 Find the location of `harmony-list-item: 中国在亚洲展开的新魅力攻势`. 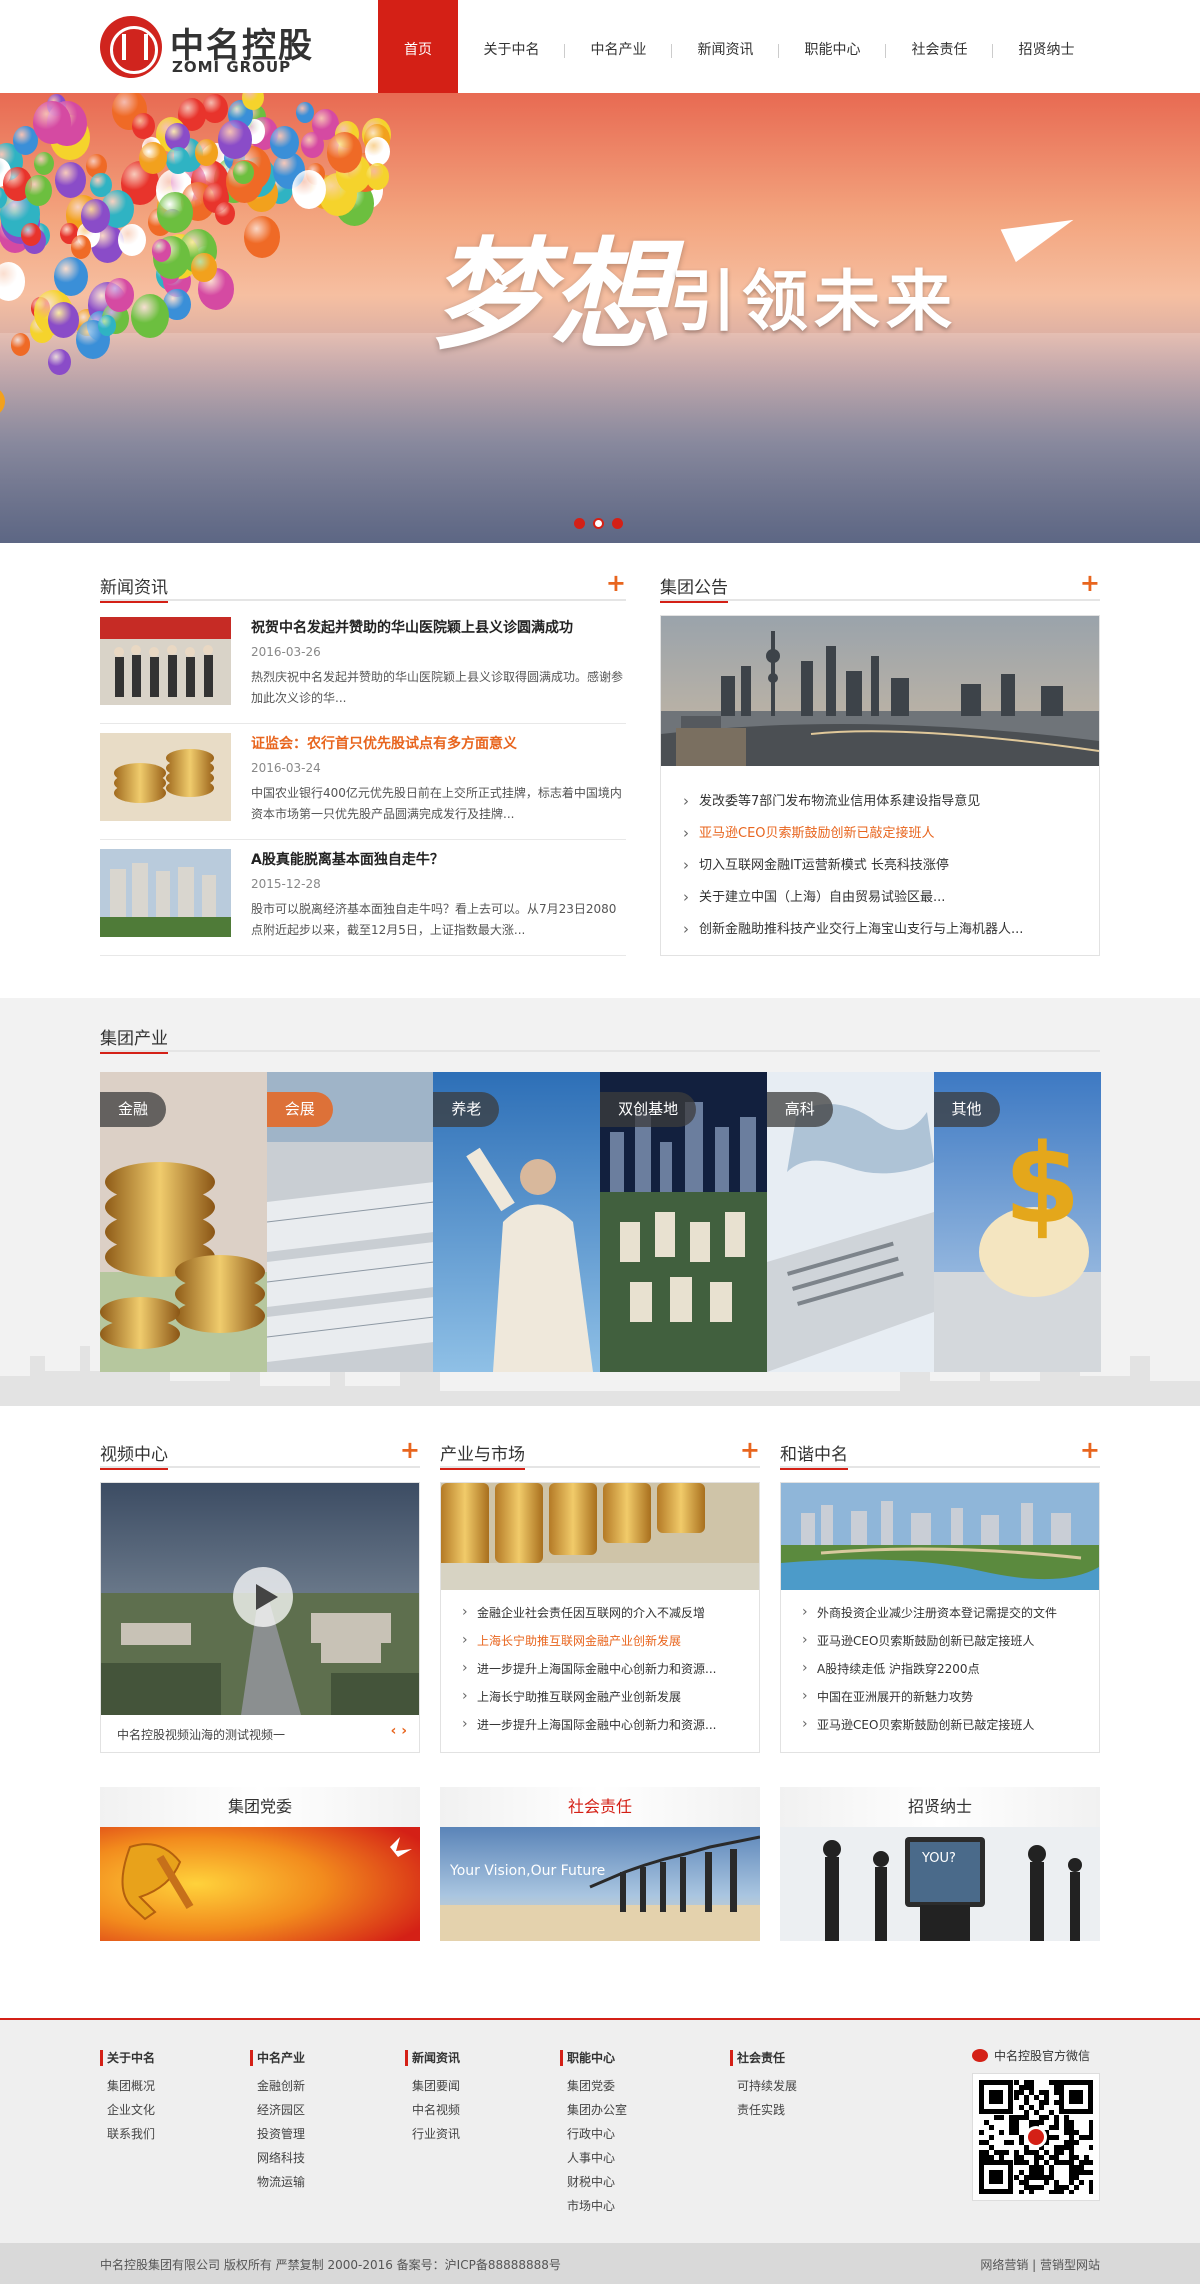

harmony-list-item: 中国在亚洲展开的新魅力攻势 is located at coordinates (944, 1697).